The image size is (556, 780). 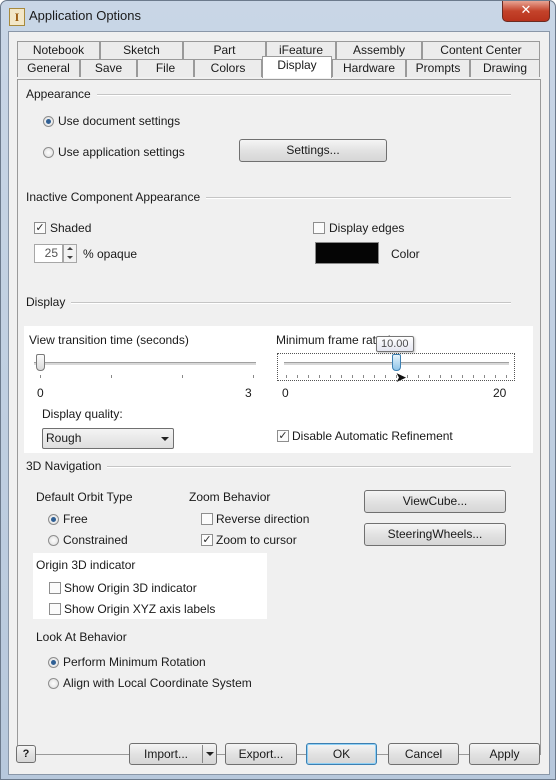 What do you see at coordinates (505, 68) in the screenshot?
I see `tab-drawing: Drawing` at bounding box center [505, 68].